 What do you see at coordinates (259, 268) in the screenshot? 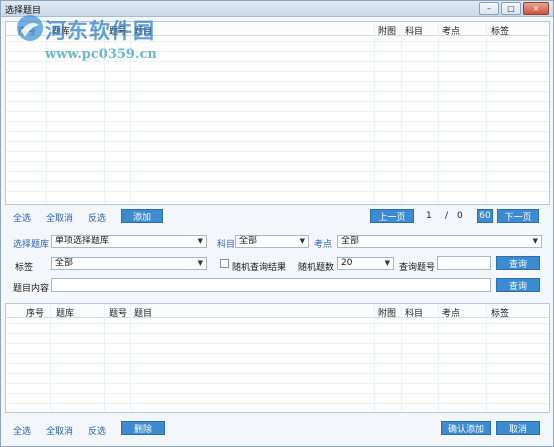
I see `random-result-label: 随机查询结果` at bounding box center [259, 268].